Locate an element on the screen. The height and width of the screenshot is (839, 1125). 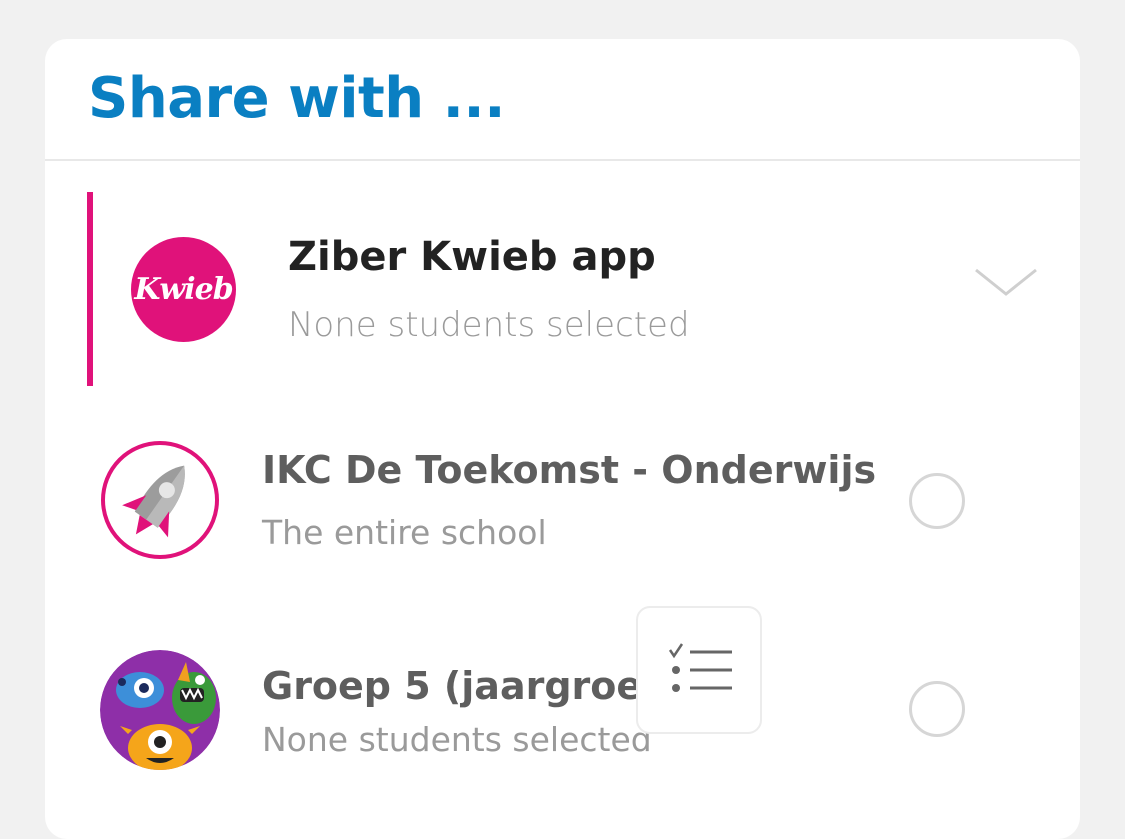
chevron-down-icon is located at coordinates (1006, 284).